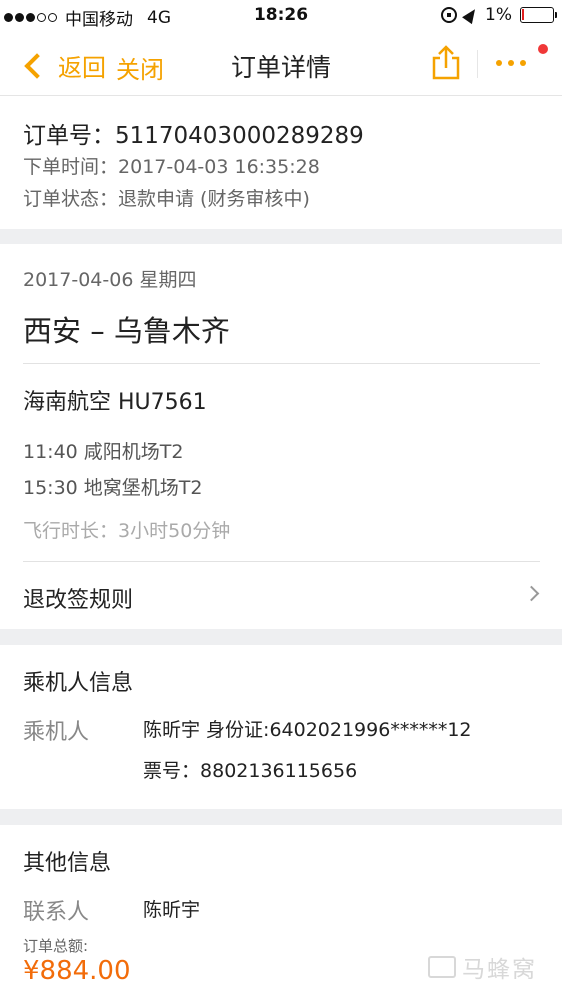 The height and width of the screenshot is (1000, 562). I want to click on passenger-label: 乘机人, so click(56, 732).